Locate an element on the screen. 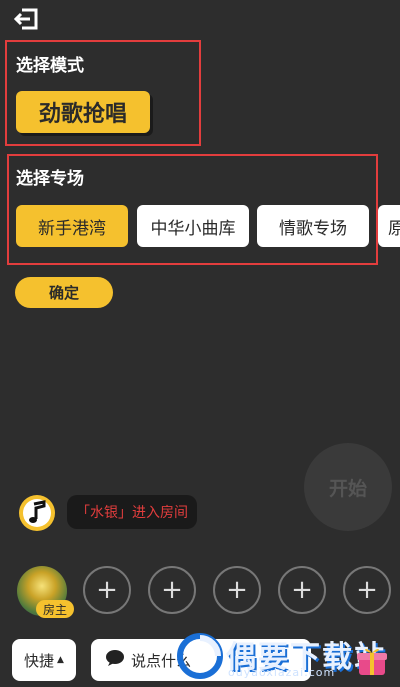  venue-chip-love-songs: 情歌专场 is located at coordinates (313, 226).